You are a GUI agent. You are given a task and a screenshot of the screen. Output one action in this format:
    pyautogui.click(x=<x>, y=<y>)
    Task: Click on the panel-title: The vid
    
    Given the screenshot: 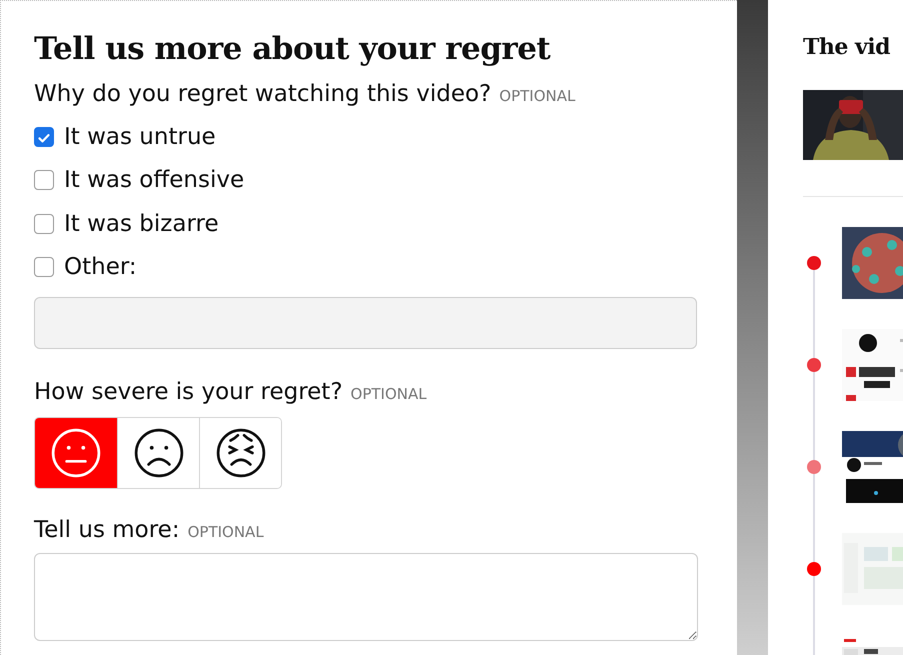 What is the action you would take?
    pyautogui.click(x=847, y=47)
    